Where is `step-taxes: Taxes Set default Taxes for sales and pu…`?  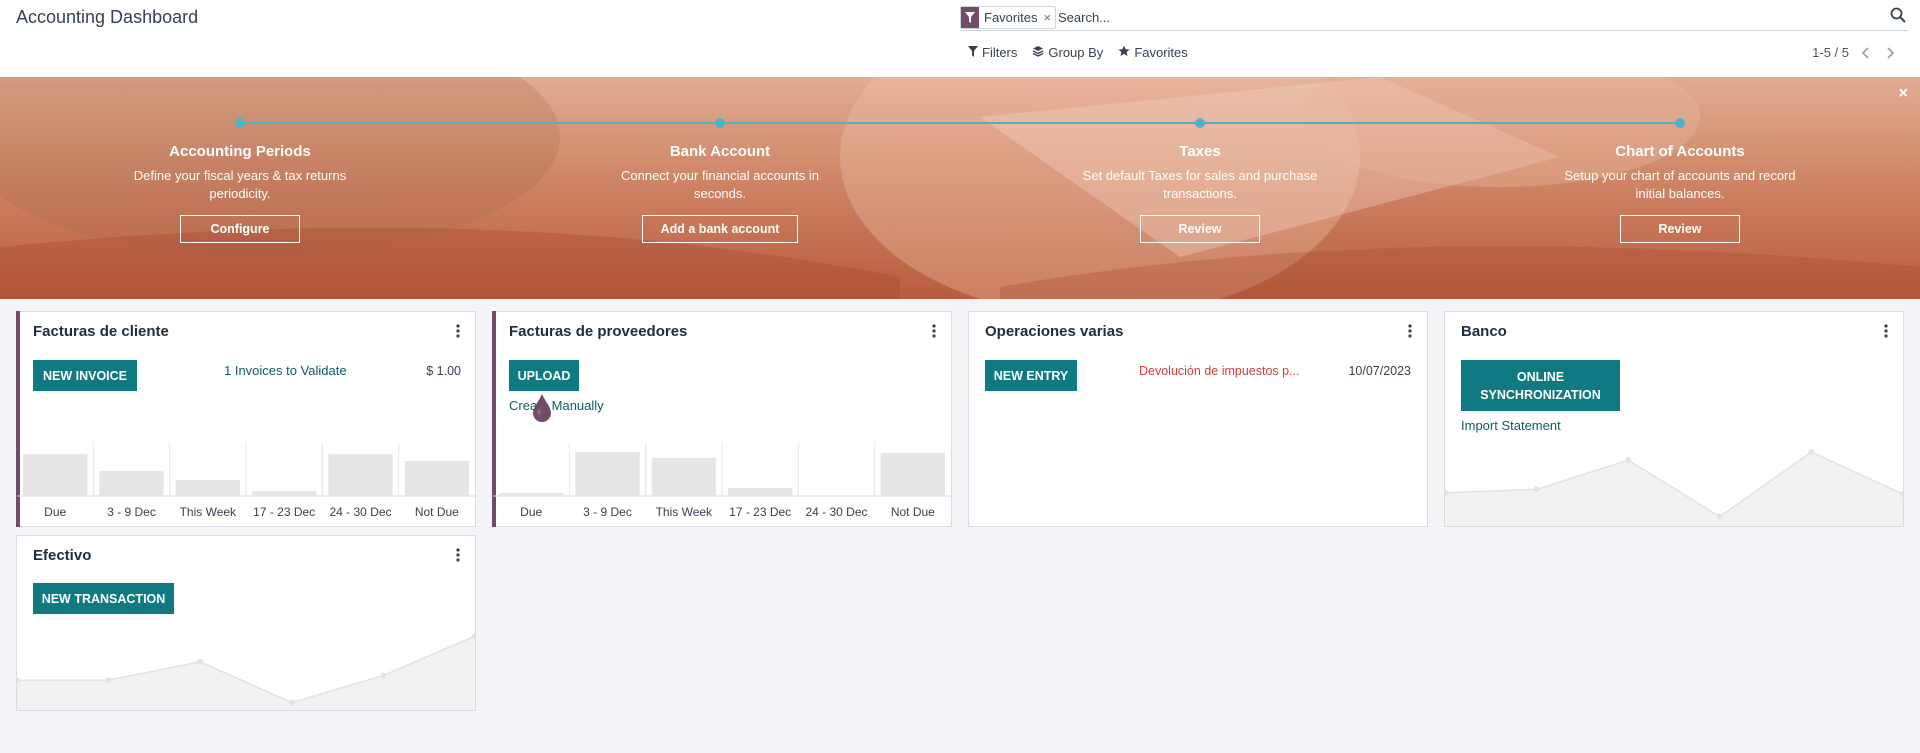 step-taxes: Taxes Set default Taxes for sales and pu… is located at coordinates (1200, 180).